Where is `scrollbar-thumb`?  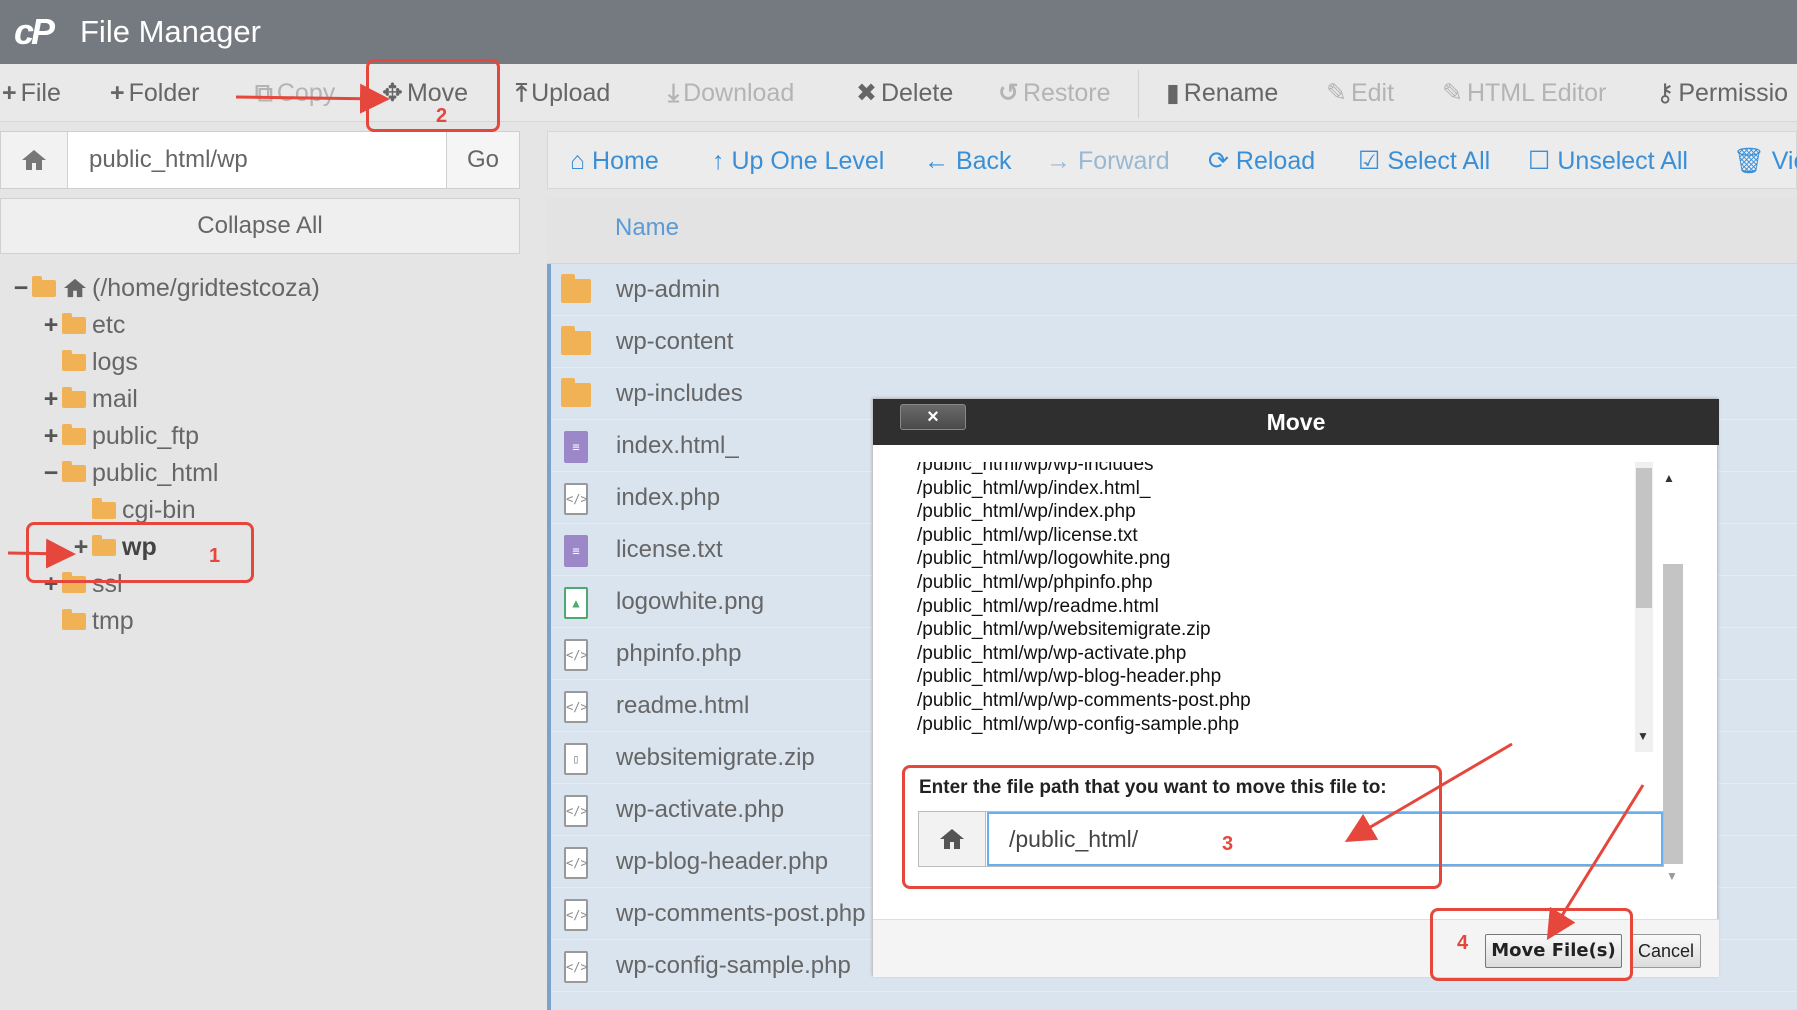
scrollbar-thumb is located at coordinates (1644, 538).